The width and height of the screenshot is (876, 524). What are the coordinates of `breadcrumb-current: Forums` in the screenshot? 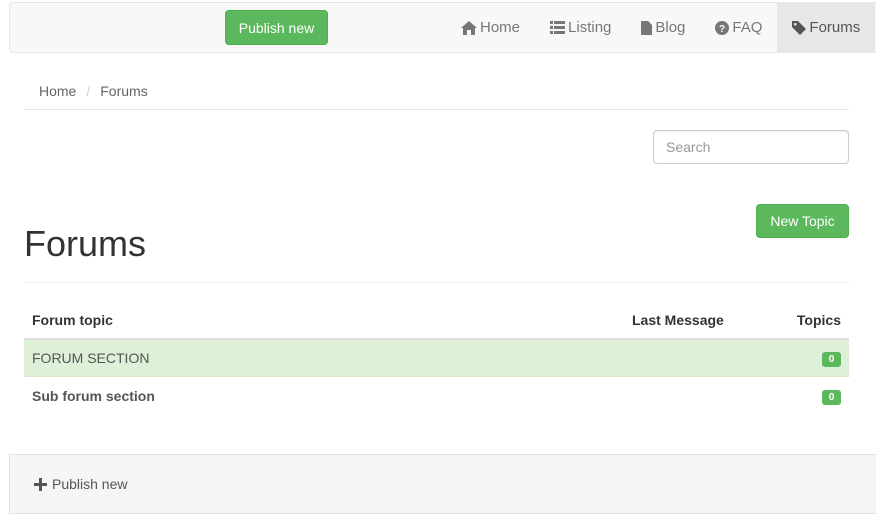 It's located at (124, 90).